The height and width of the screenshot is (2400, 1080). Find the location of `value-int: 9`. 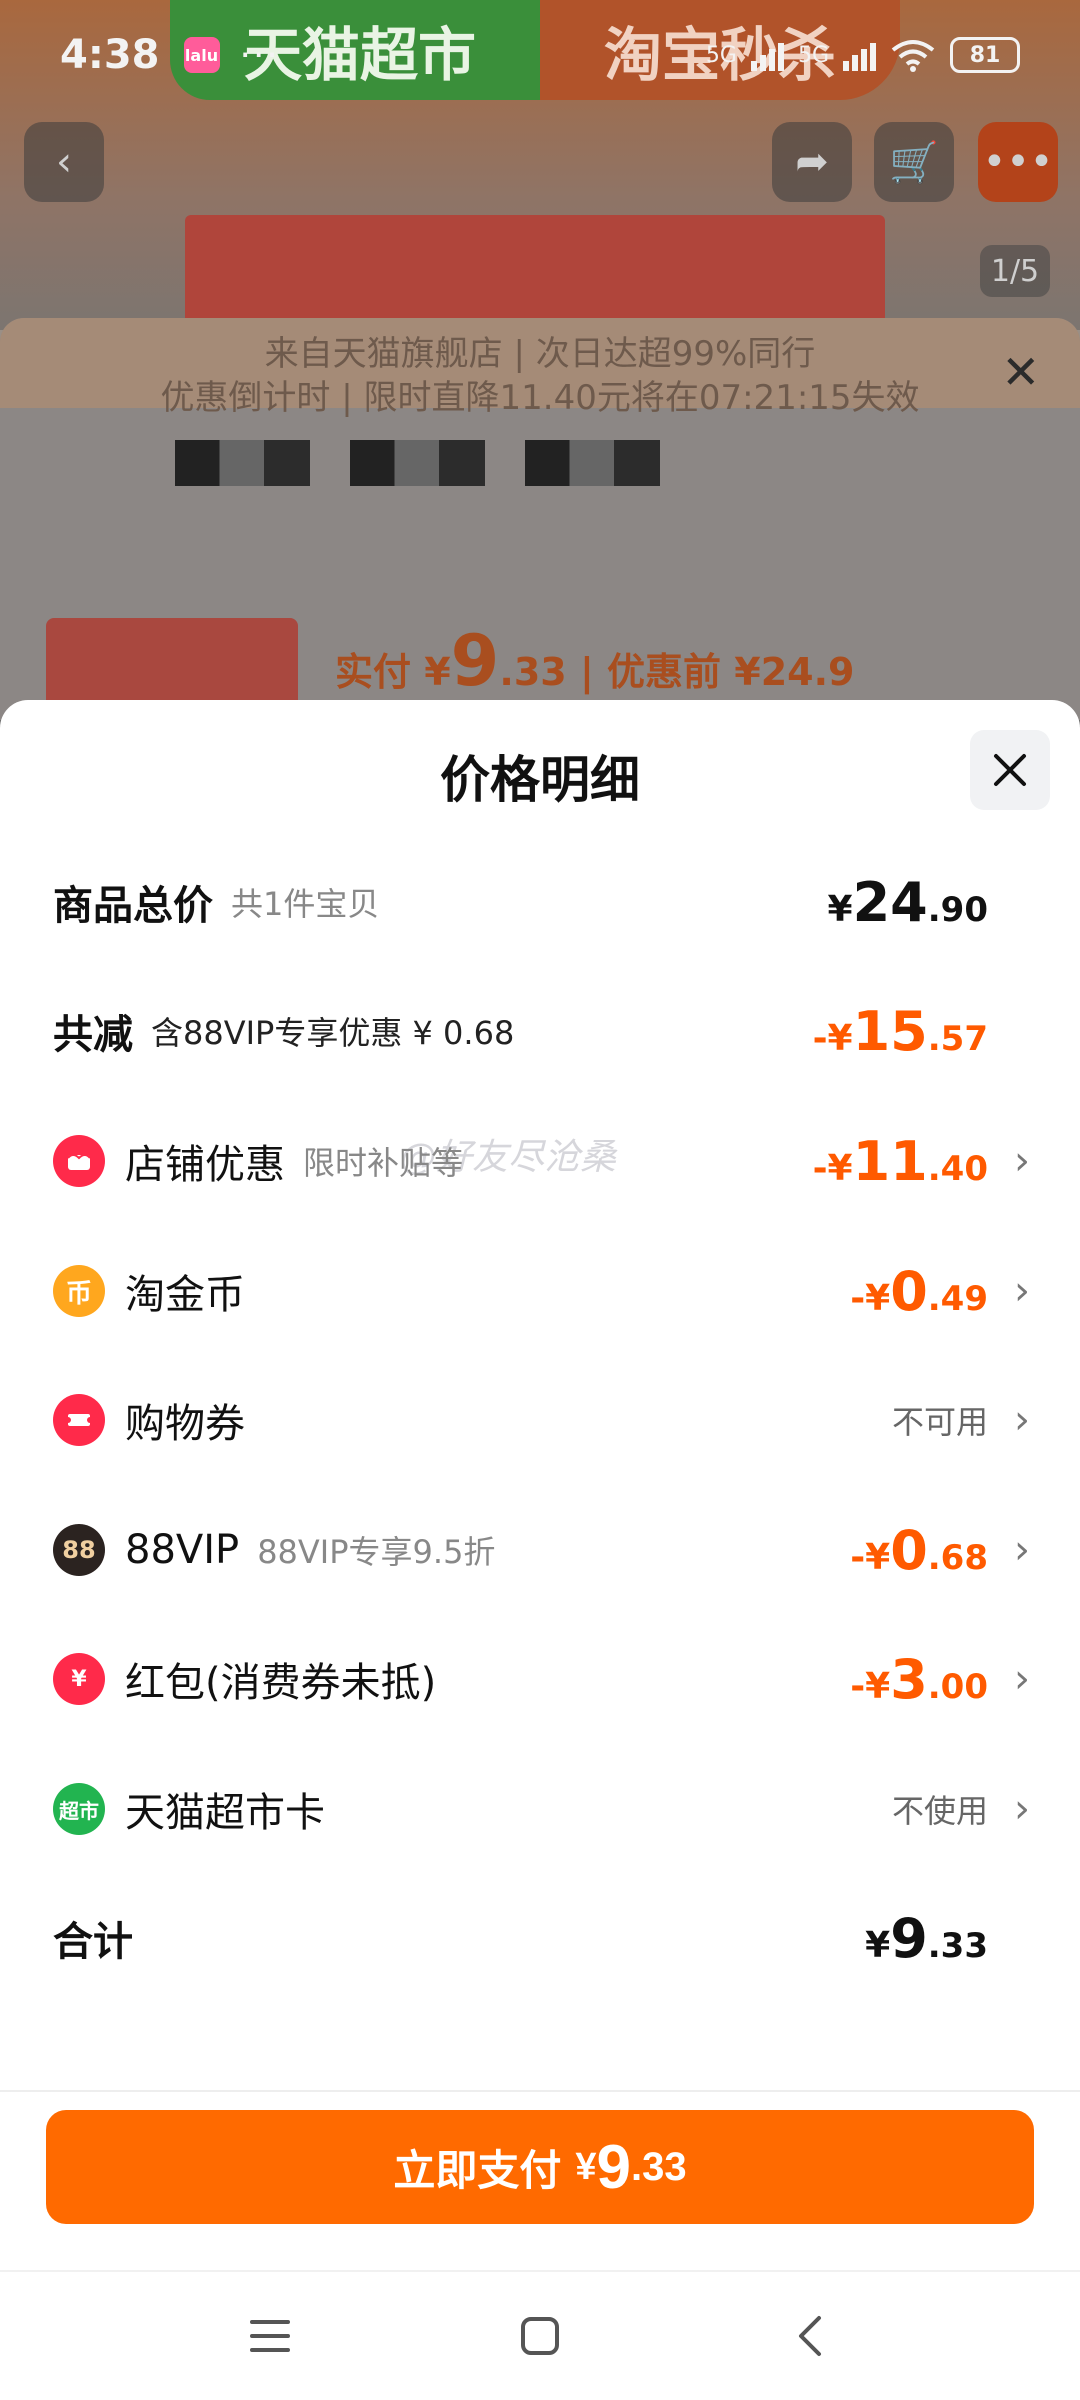

value-int: 9 is located at coordinates (909, 1938).